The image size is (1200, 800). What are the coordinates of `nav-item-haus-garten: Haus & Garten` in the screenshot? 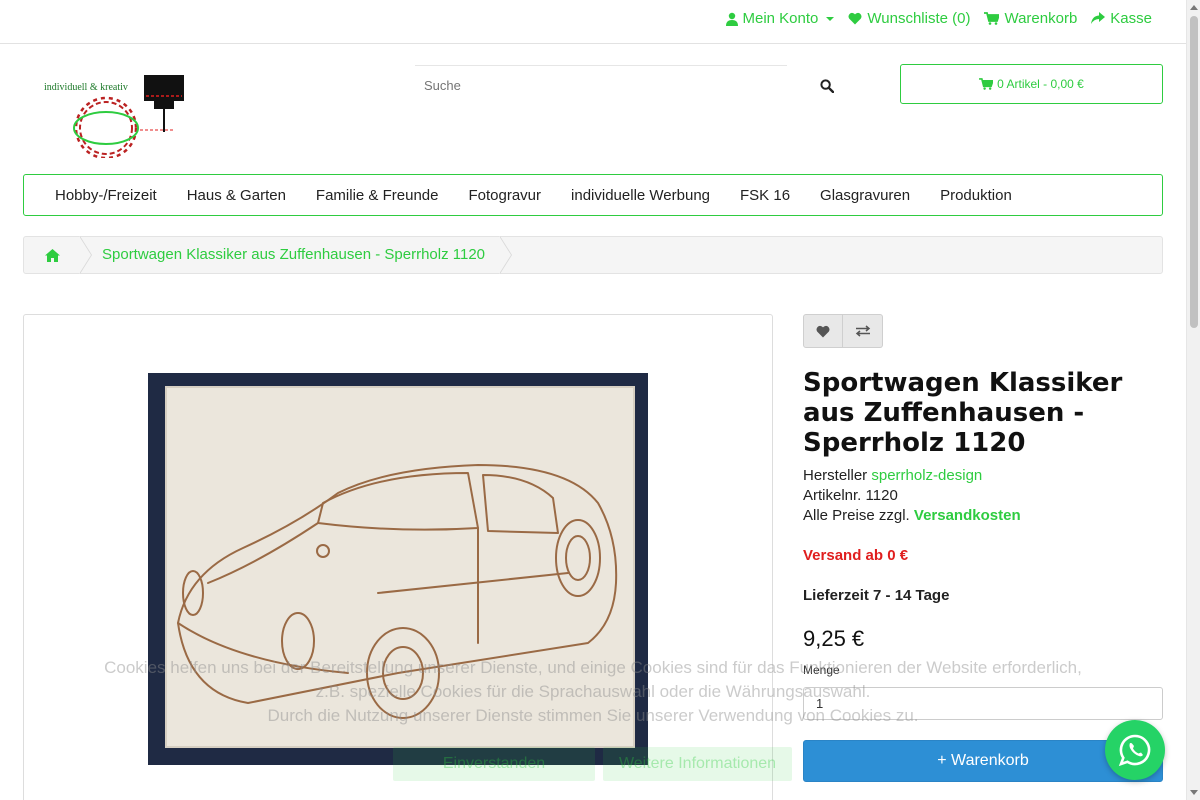 It's located at (236, 195).